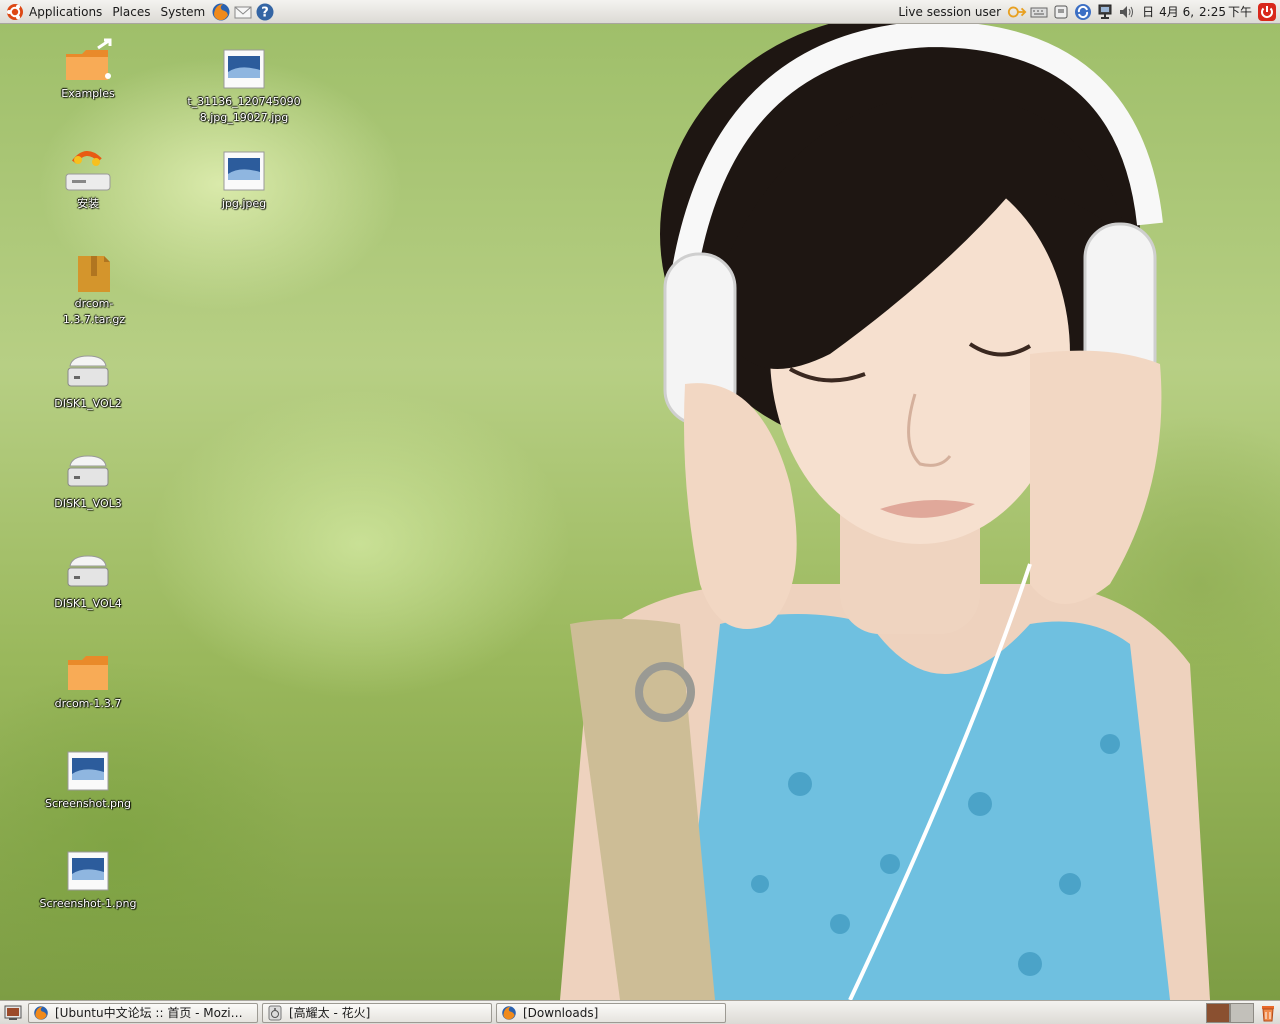 The height and width of the screenshot is (1024, 1280). Describe the element at coordinates (275, 1012) in the screenshot. I see `audio-player-icon` at that location.